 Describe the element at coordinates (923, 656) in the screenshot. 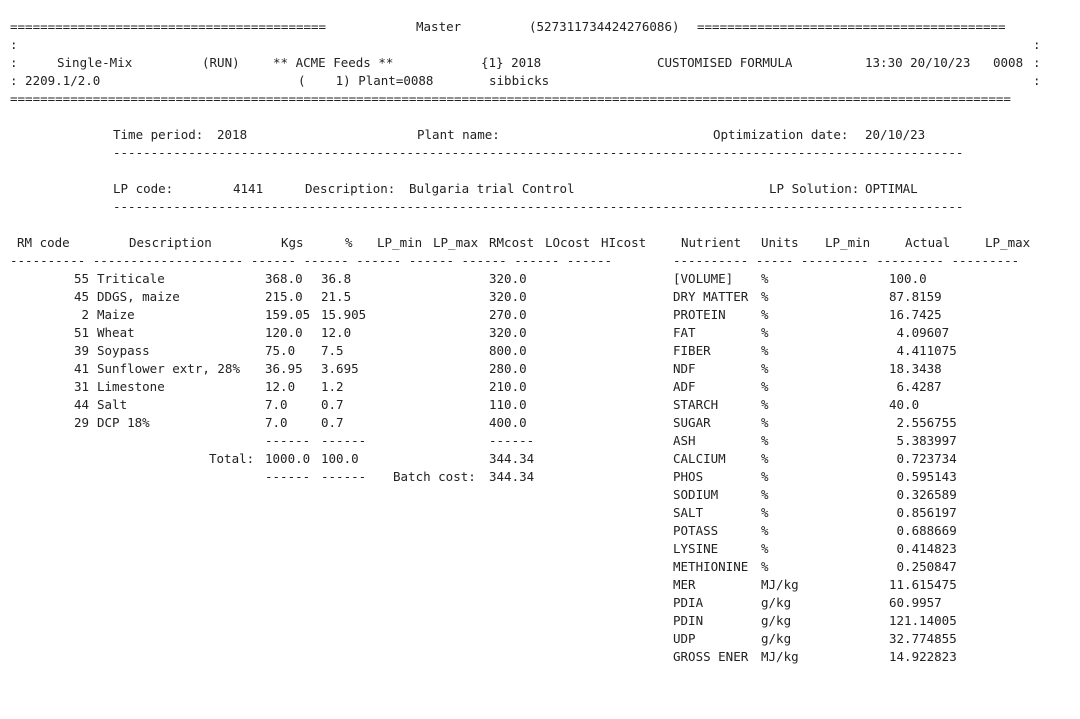

I see `nutrient-row-actual: 14.922823` at that location.